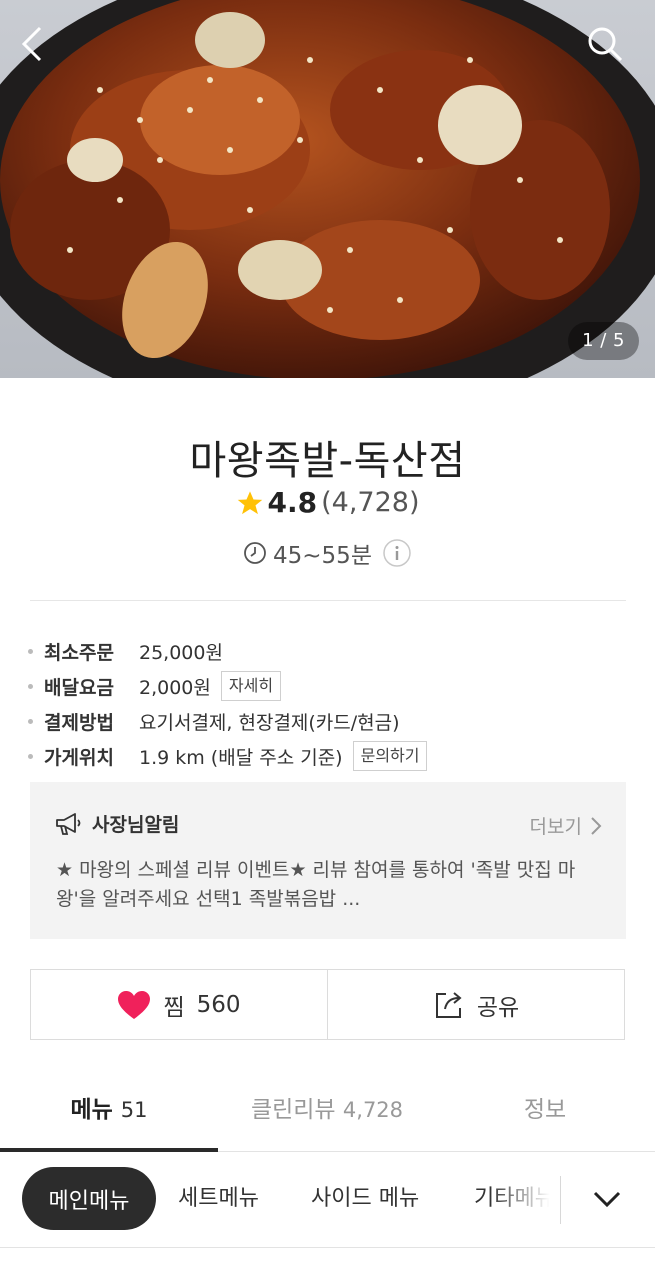  What do you see at coordinates (327, 461) in the screenshot?
I see `store-name: 마왕족발-독산점` at bounding box center [327, 461].